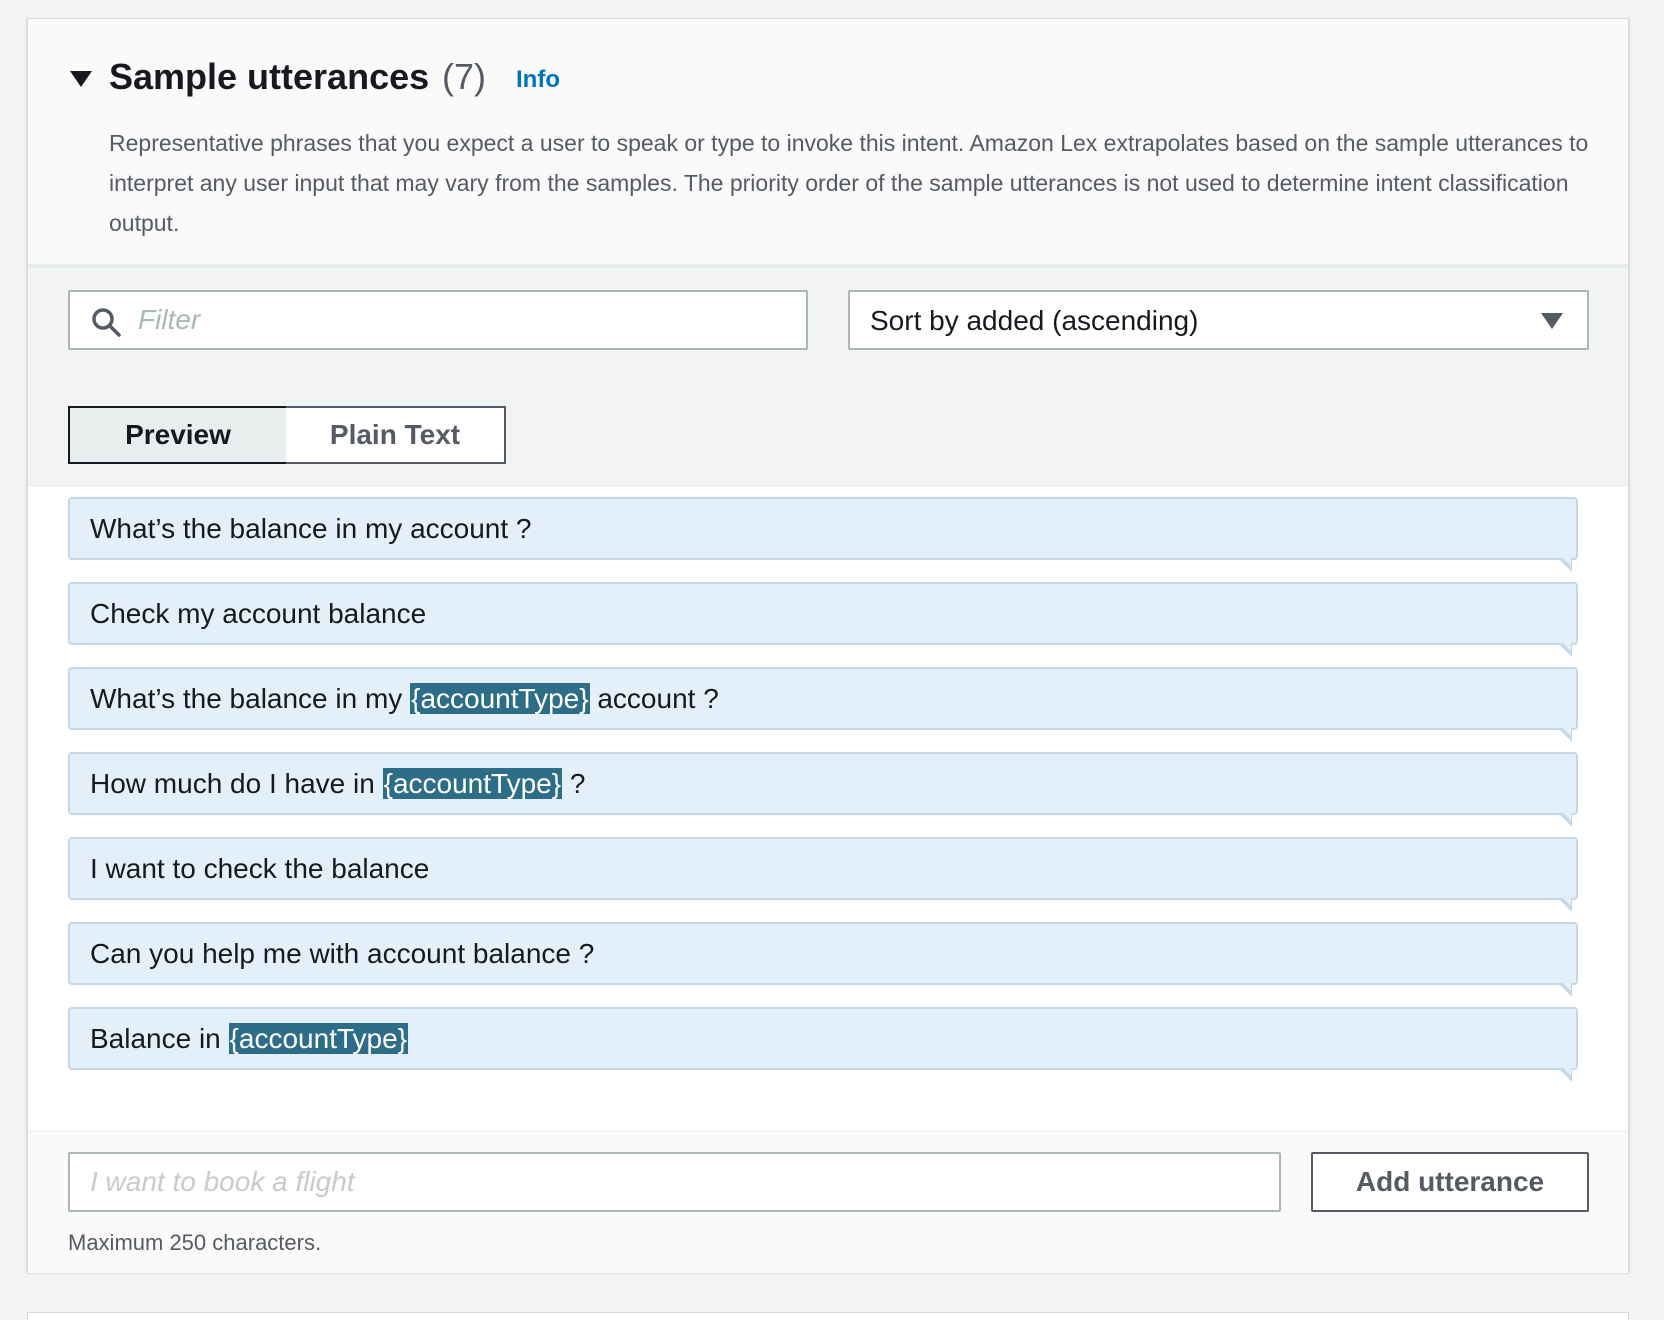  I want to click on add-utterance-button: Add utterance, so click(1450, 1182).